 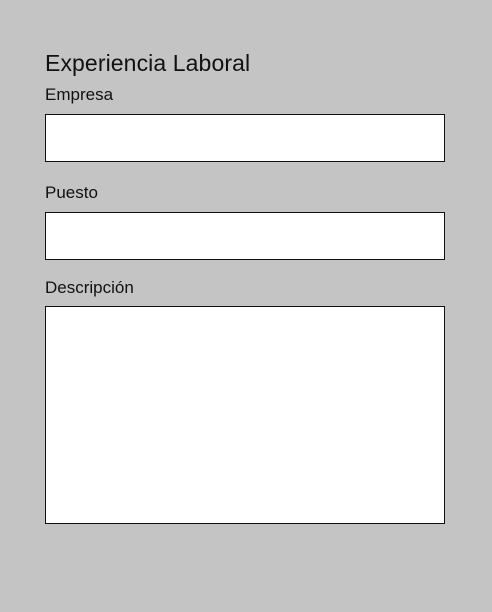 I want to click on puesto-input, so click(x=245, y=236).